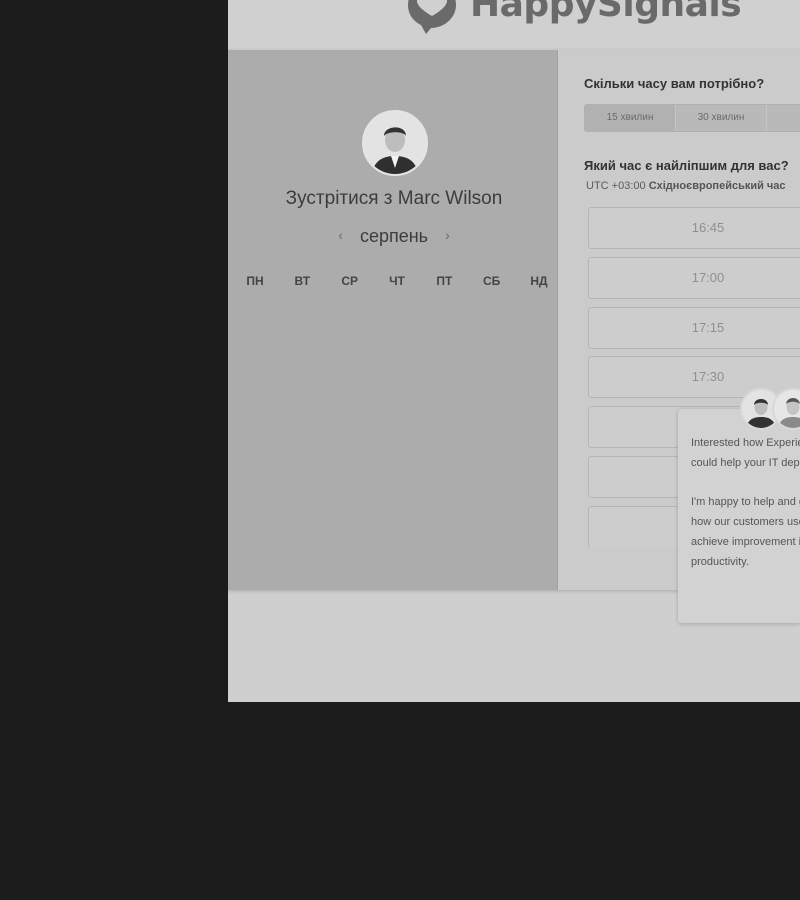 The width and height of the screenshot is (800, 900). I want to click on duration-selector: 15 хвилин 30 хвилин 1, so click(692, 118).